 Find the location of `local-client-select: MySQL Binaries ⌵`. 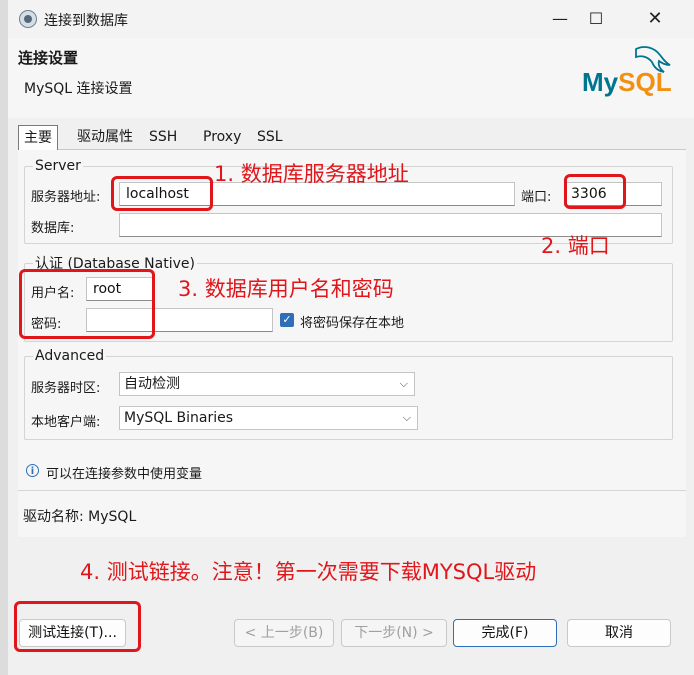

local-client-select: MySQL Binaries ⌵ is located at coordinates (268, 418).